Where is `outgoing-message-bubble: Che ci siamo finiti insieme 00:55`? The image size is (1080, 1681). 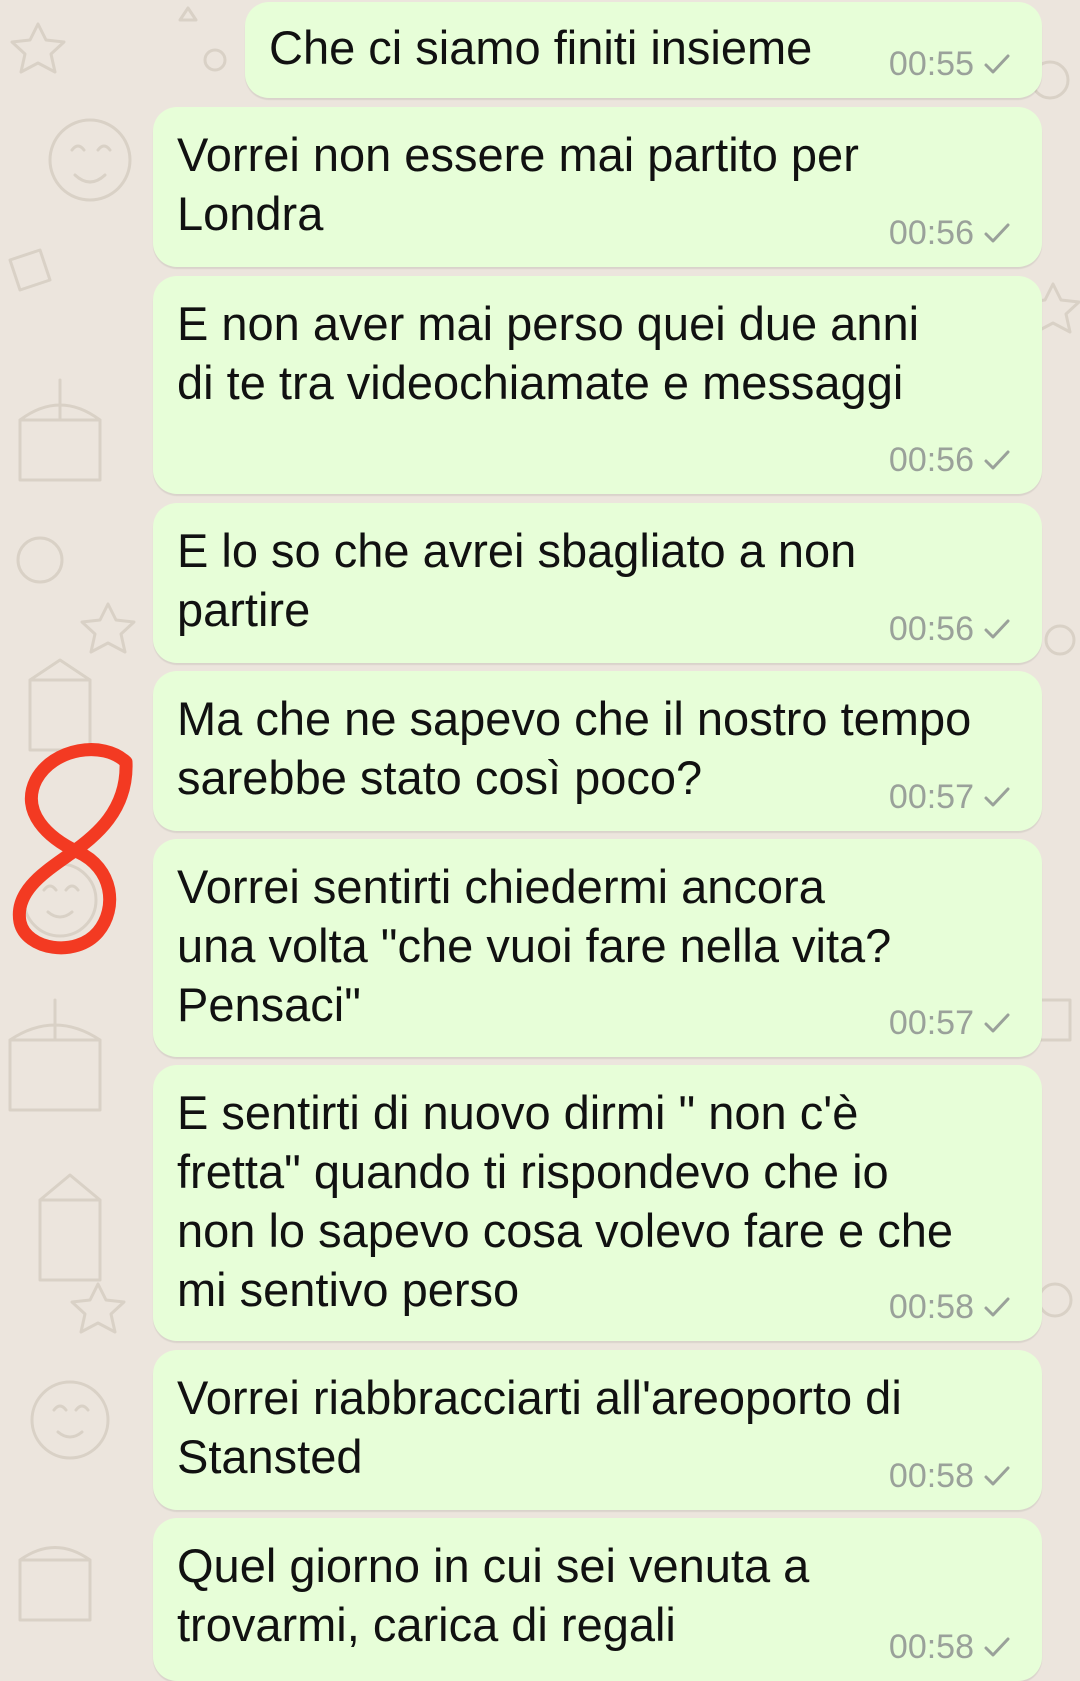 outgoing-message-bubble: Che ci siamo finiti insieme 00:55 is located at coordinates (643, 50).